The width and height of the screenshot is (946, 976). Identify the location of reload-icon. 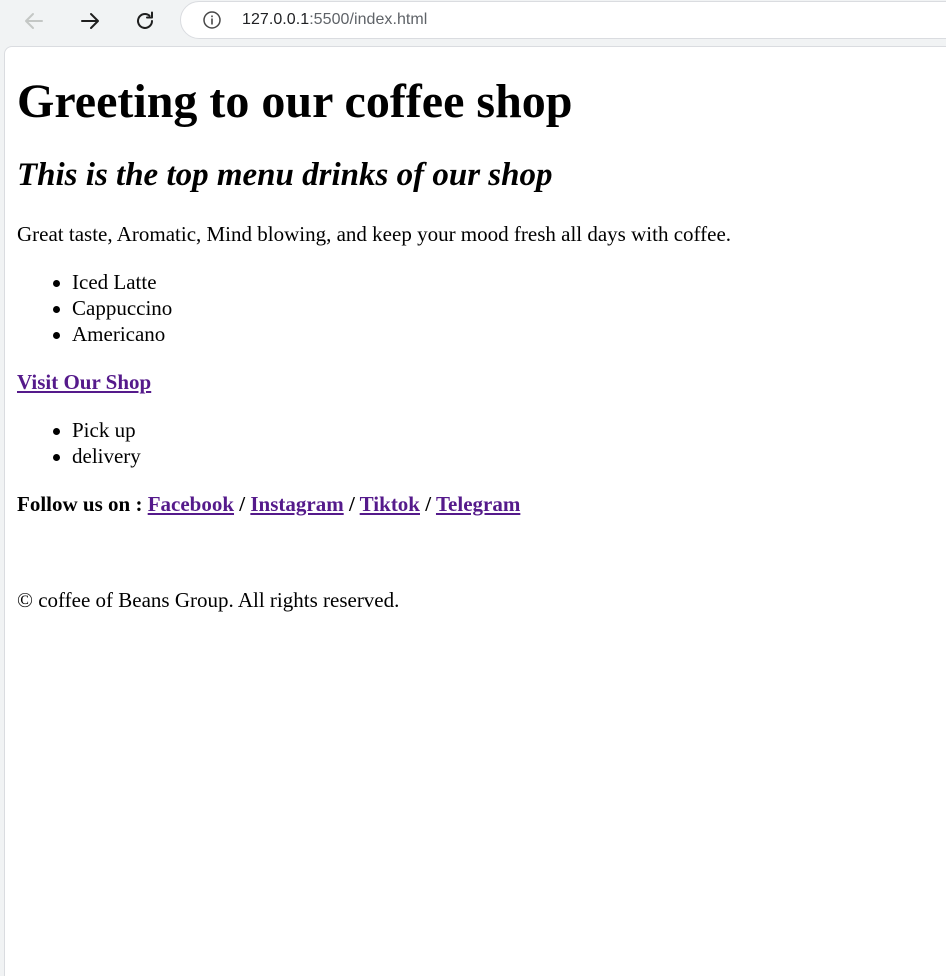
(145, 20).